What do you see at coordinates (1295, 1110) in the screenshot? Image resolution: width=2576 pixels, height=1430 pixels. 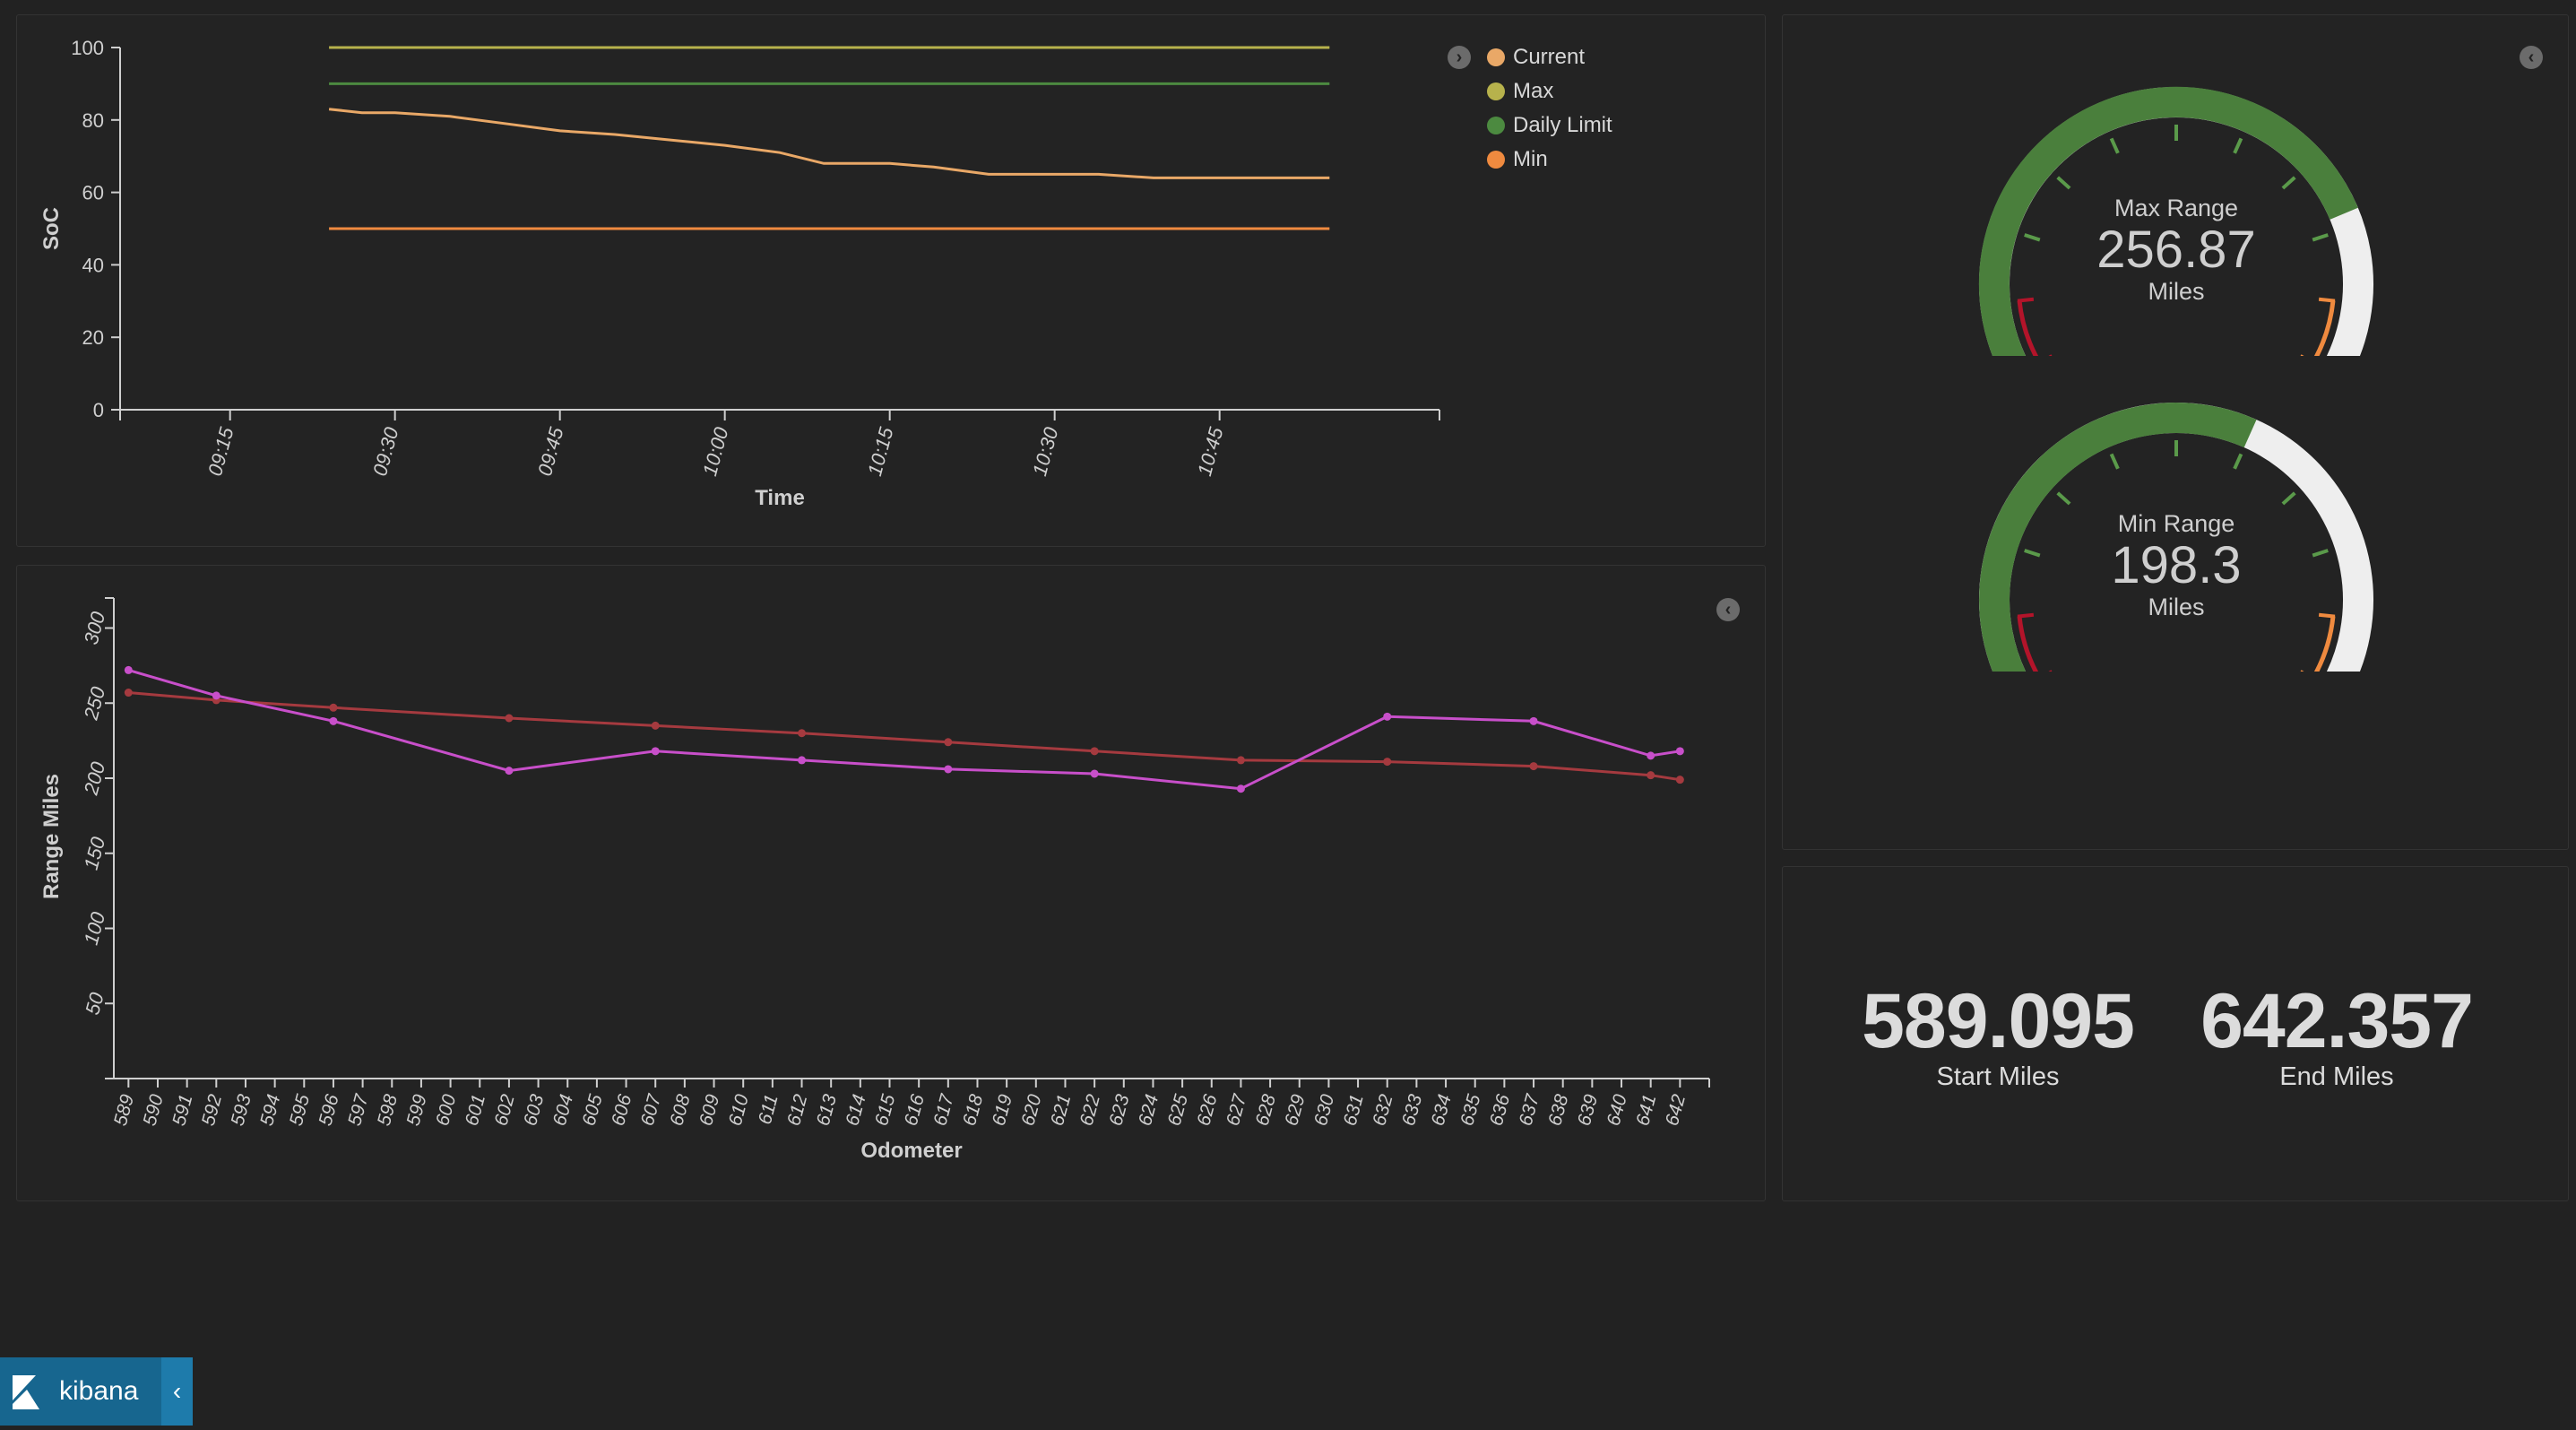 I see `x-tick-label: 629` at bounding box center [1295, 1110].